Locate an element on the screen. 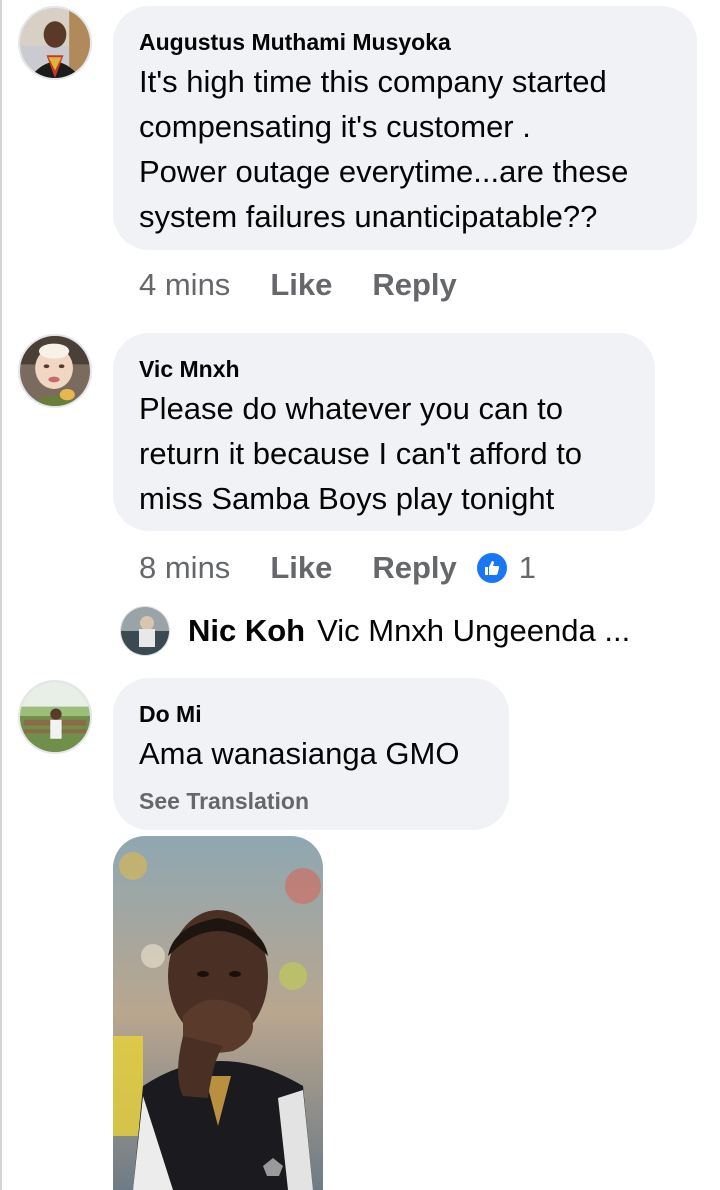 This screenshot has width=720, height=1190. comment-author: Vic Mnxh is located at coordinates (384, 369).